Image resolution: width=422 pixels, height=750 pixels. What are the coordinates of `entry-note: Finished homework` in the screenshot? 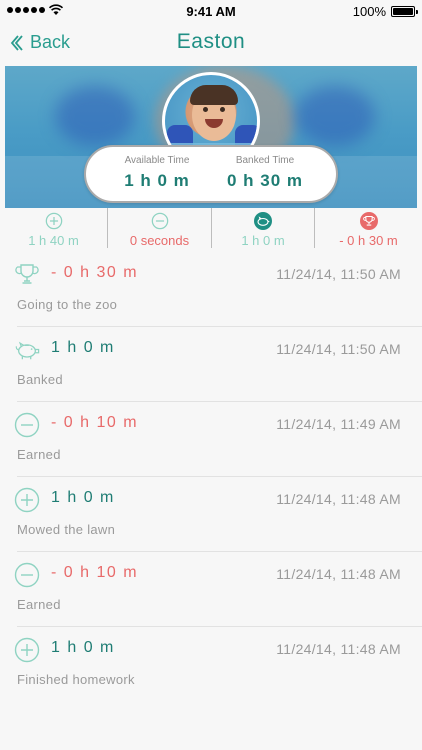 It's located at (76, 679).